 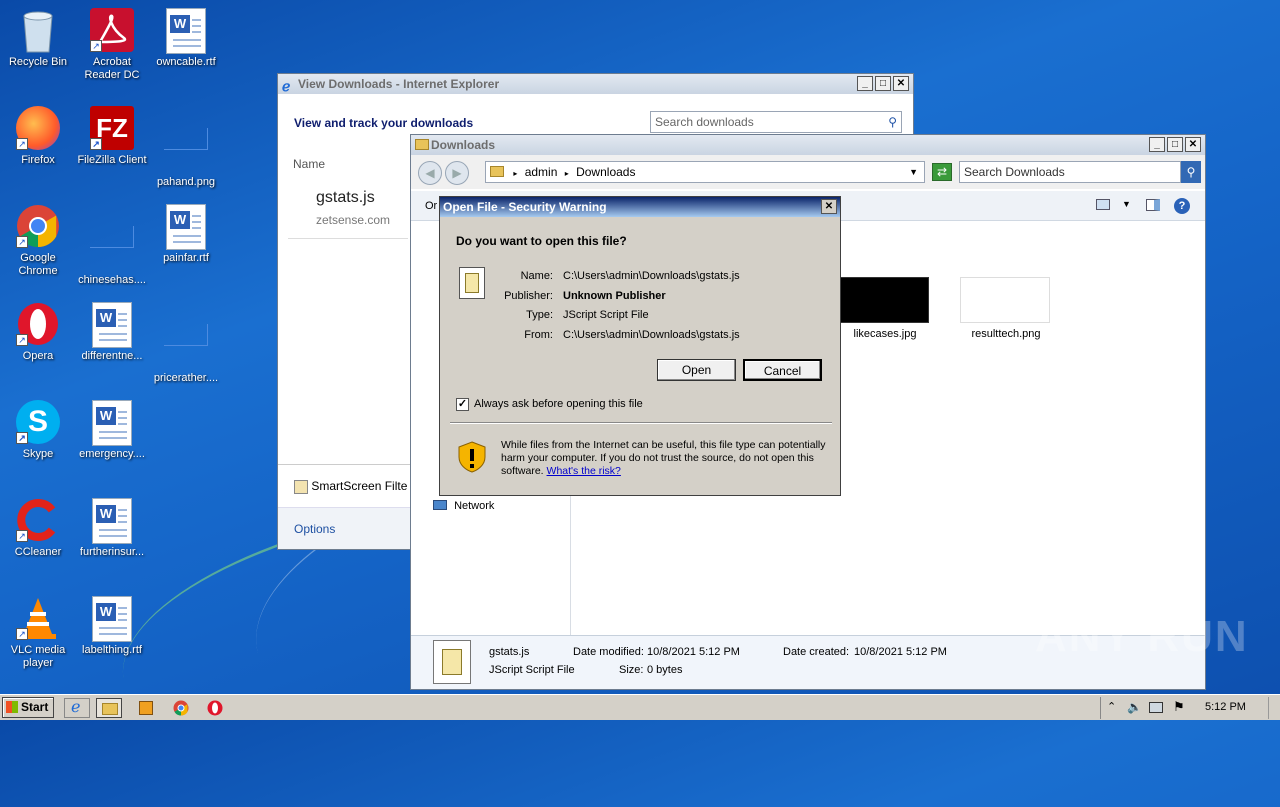 I want to click on action-center-icon: ⚑, so click(x=1179, y=707).